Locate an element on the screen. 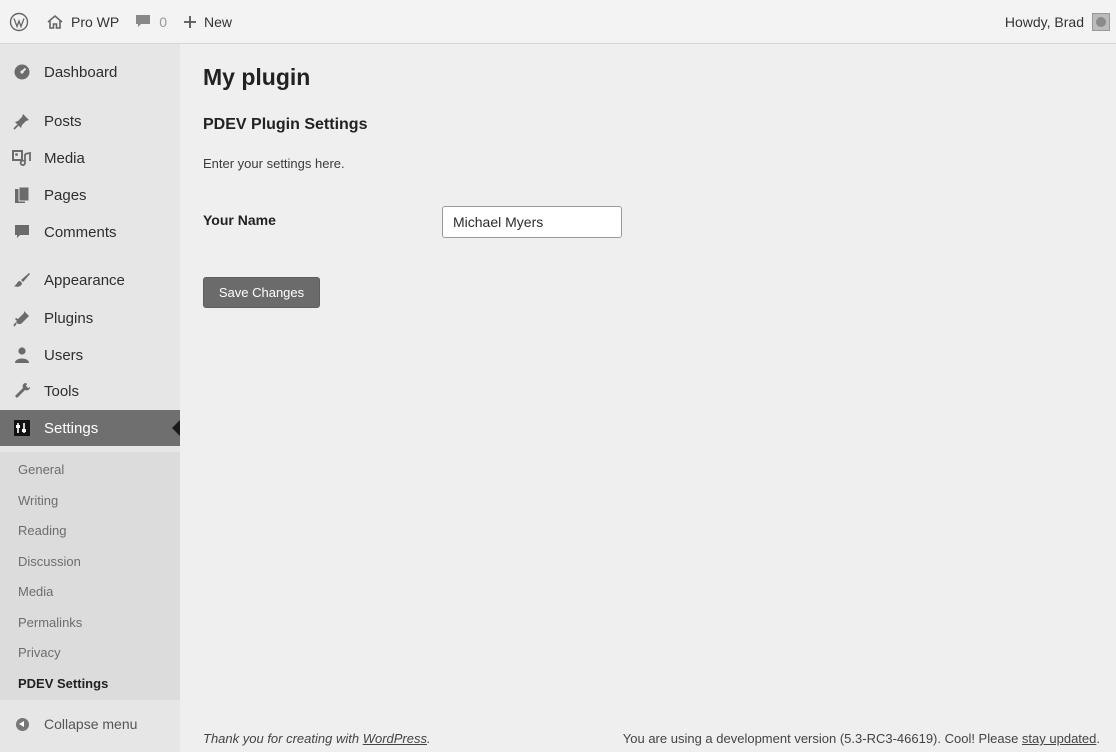 This screenshot has width=1116, height=752. sidebar-item-comments: Comments is located at coordinates (90, 232).